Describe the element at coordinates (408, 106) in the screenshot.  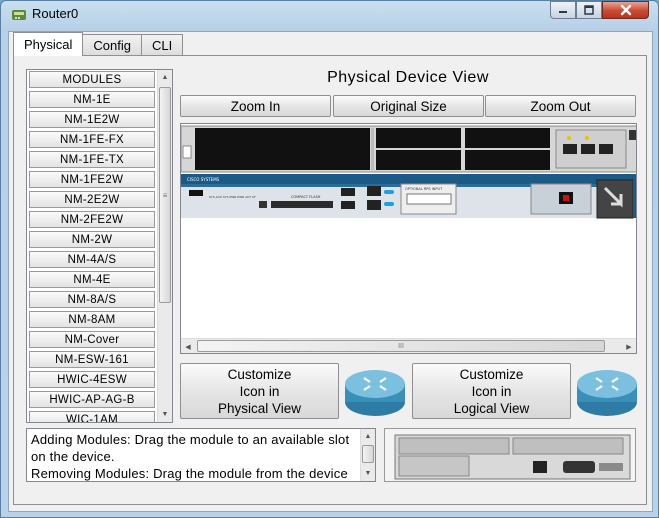
I see `original-size-button: Original Size` at that location.